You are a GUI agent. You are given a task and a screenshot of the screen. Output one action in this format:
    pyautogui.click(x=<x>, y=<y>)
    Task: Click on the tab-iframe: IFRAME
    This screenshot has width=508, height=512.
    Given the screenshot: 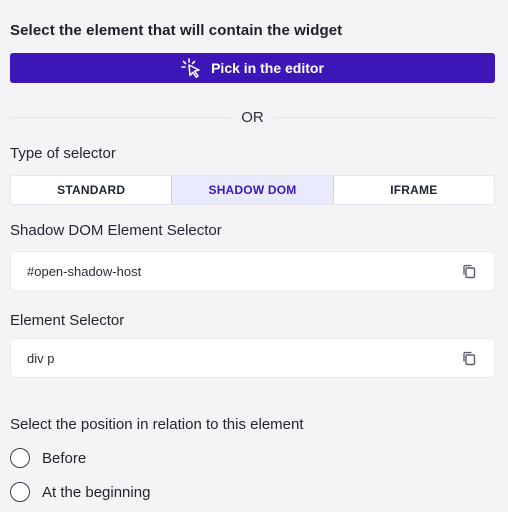 What is the action you would take?
    pyautogui.click(x=414, y=190)
    